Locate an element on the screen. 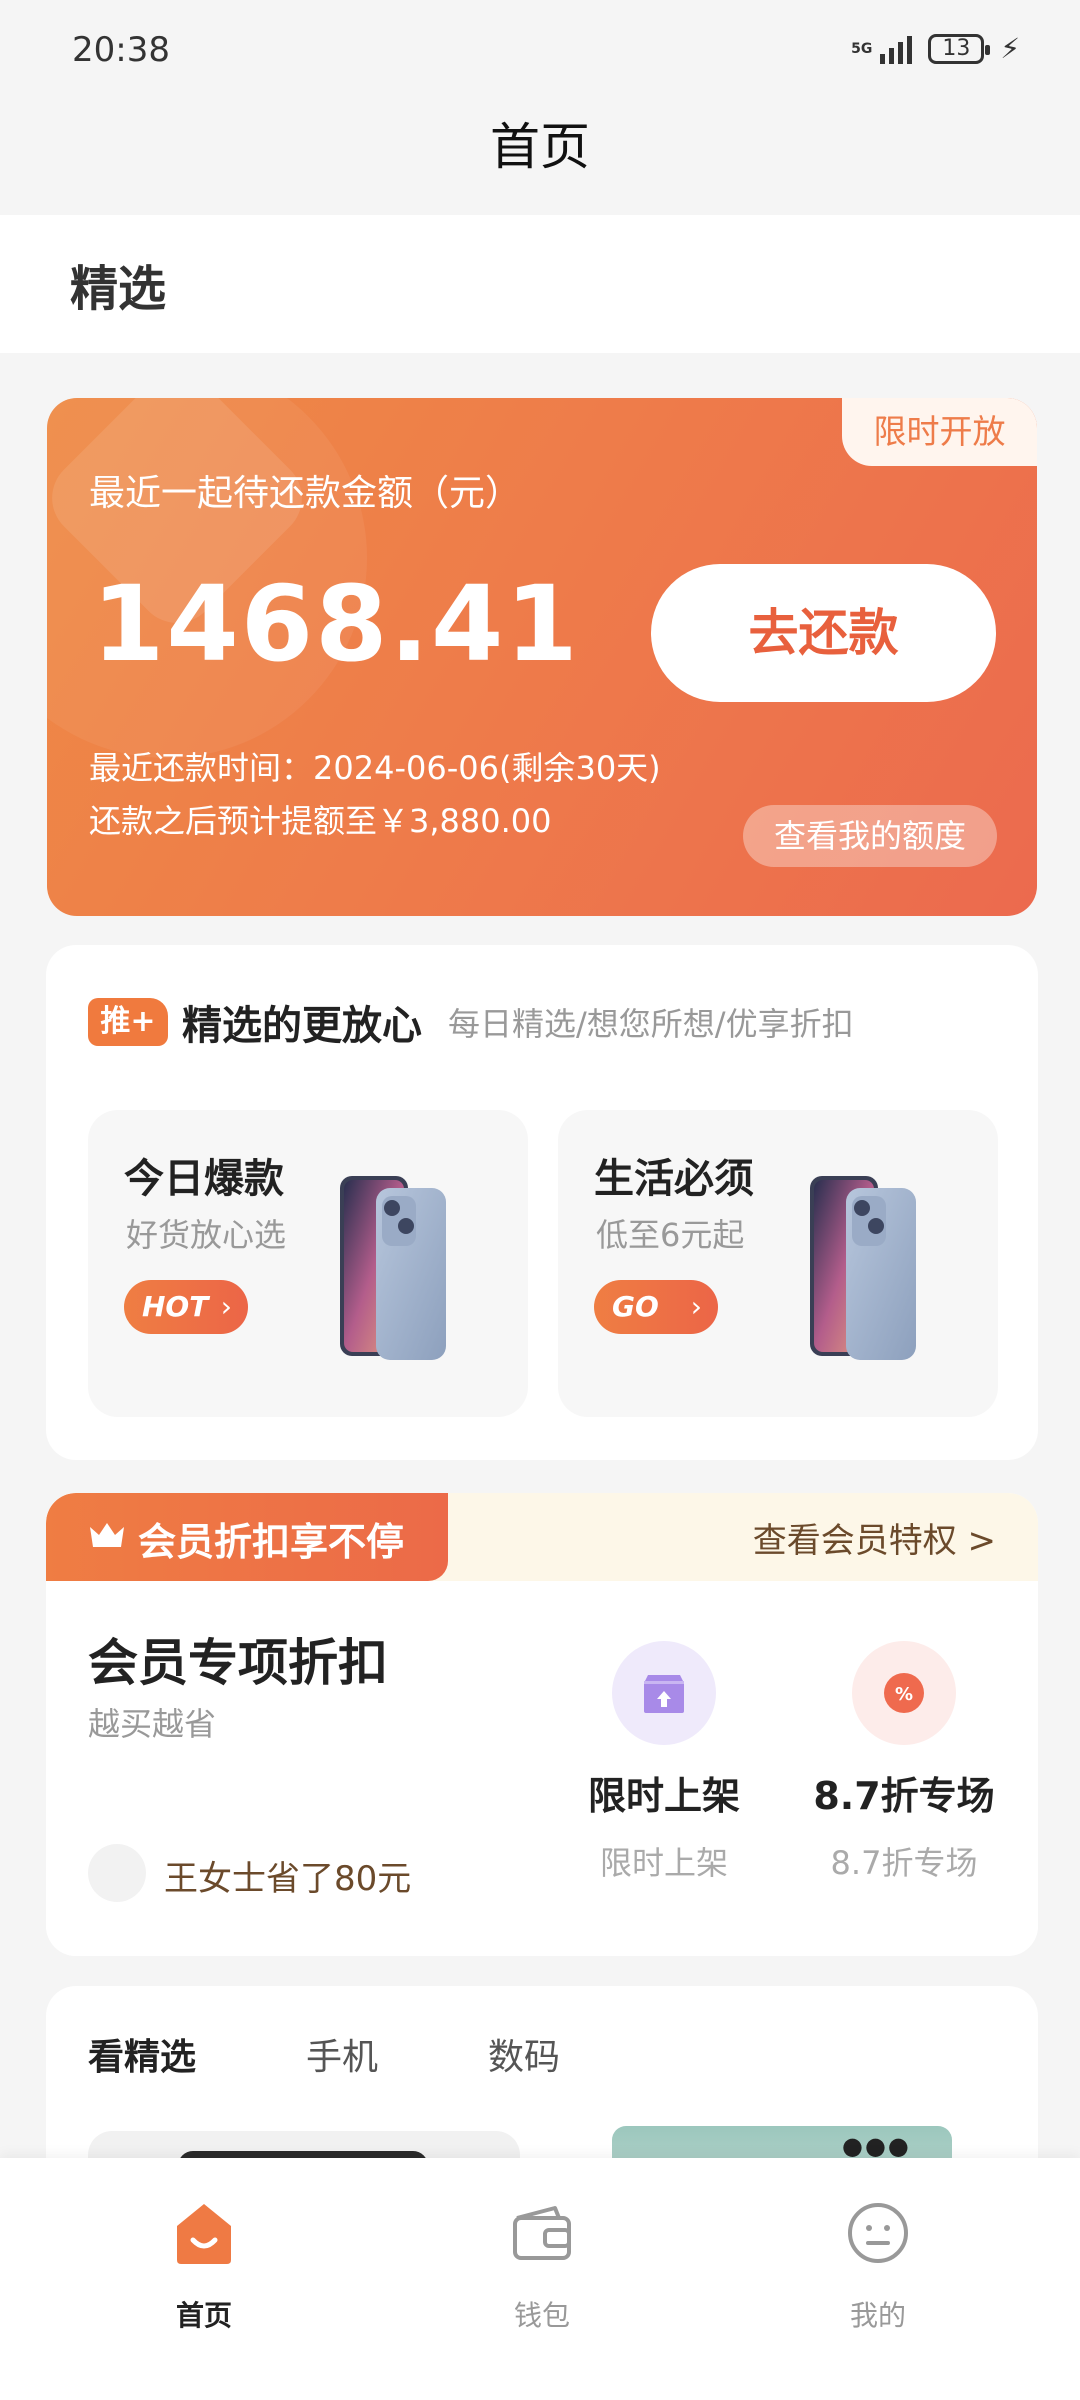 The width and height of the screenshot is (1080, 2400). pick-item-title: 生活必须 is located at coordinates (674, 1179).